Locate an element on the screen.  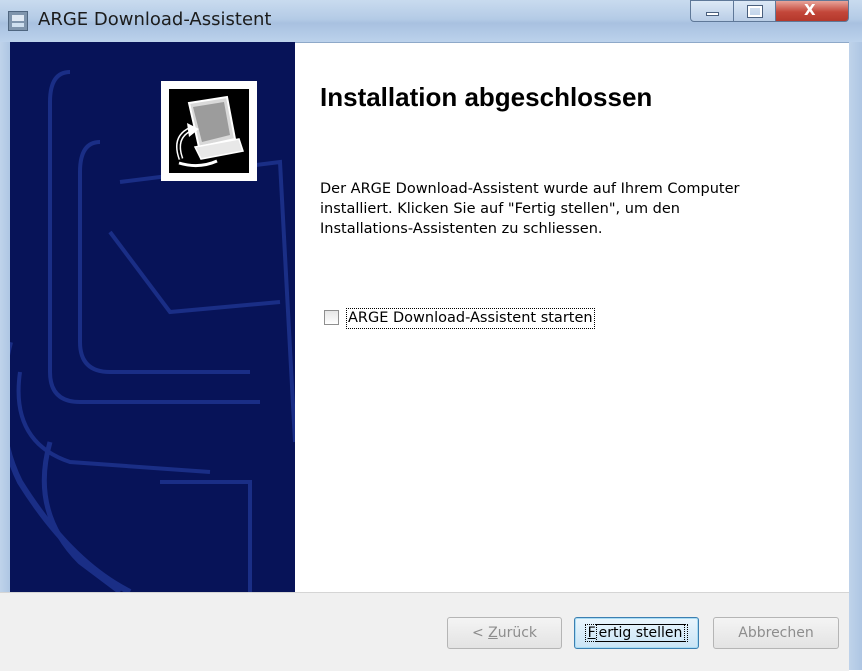
launch-checkbox is located at coordinates (331, 317).